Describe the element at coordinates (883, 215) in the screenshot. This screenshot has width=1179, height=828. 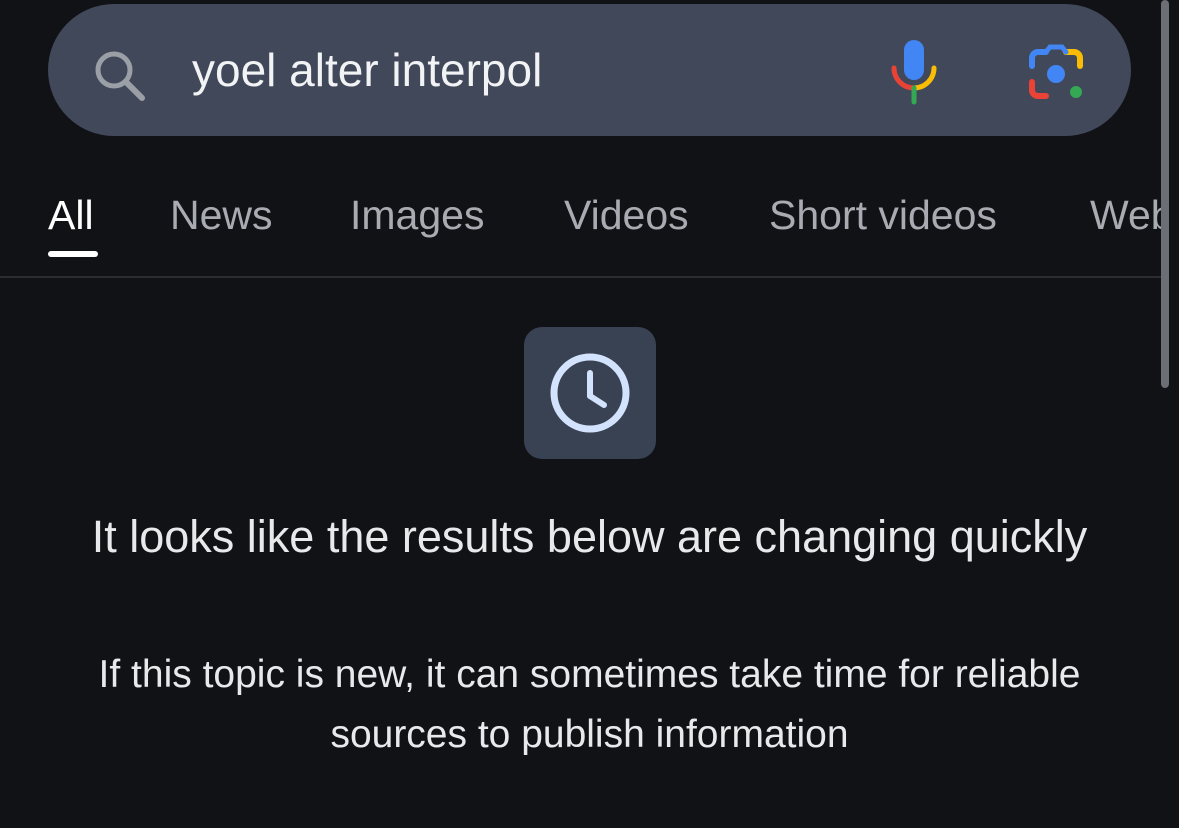
I see `tab-short-videos: Short videos` at that location.